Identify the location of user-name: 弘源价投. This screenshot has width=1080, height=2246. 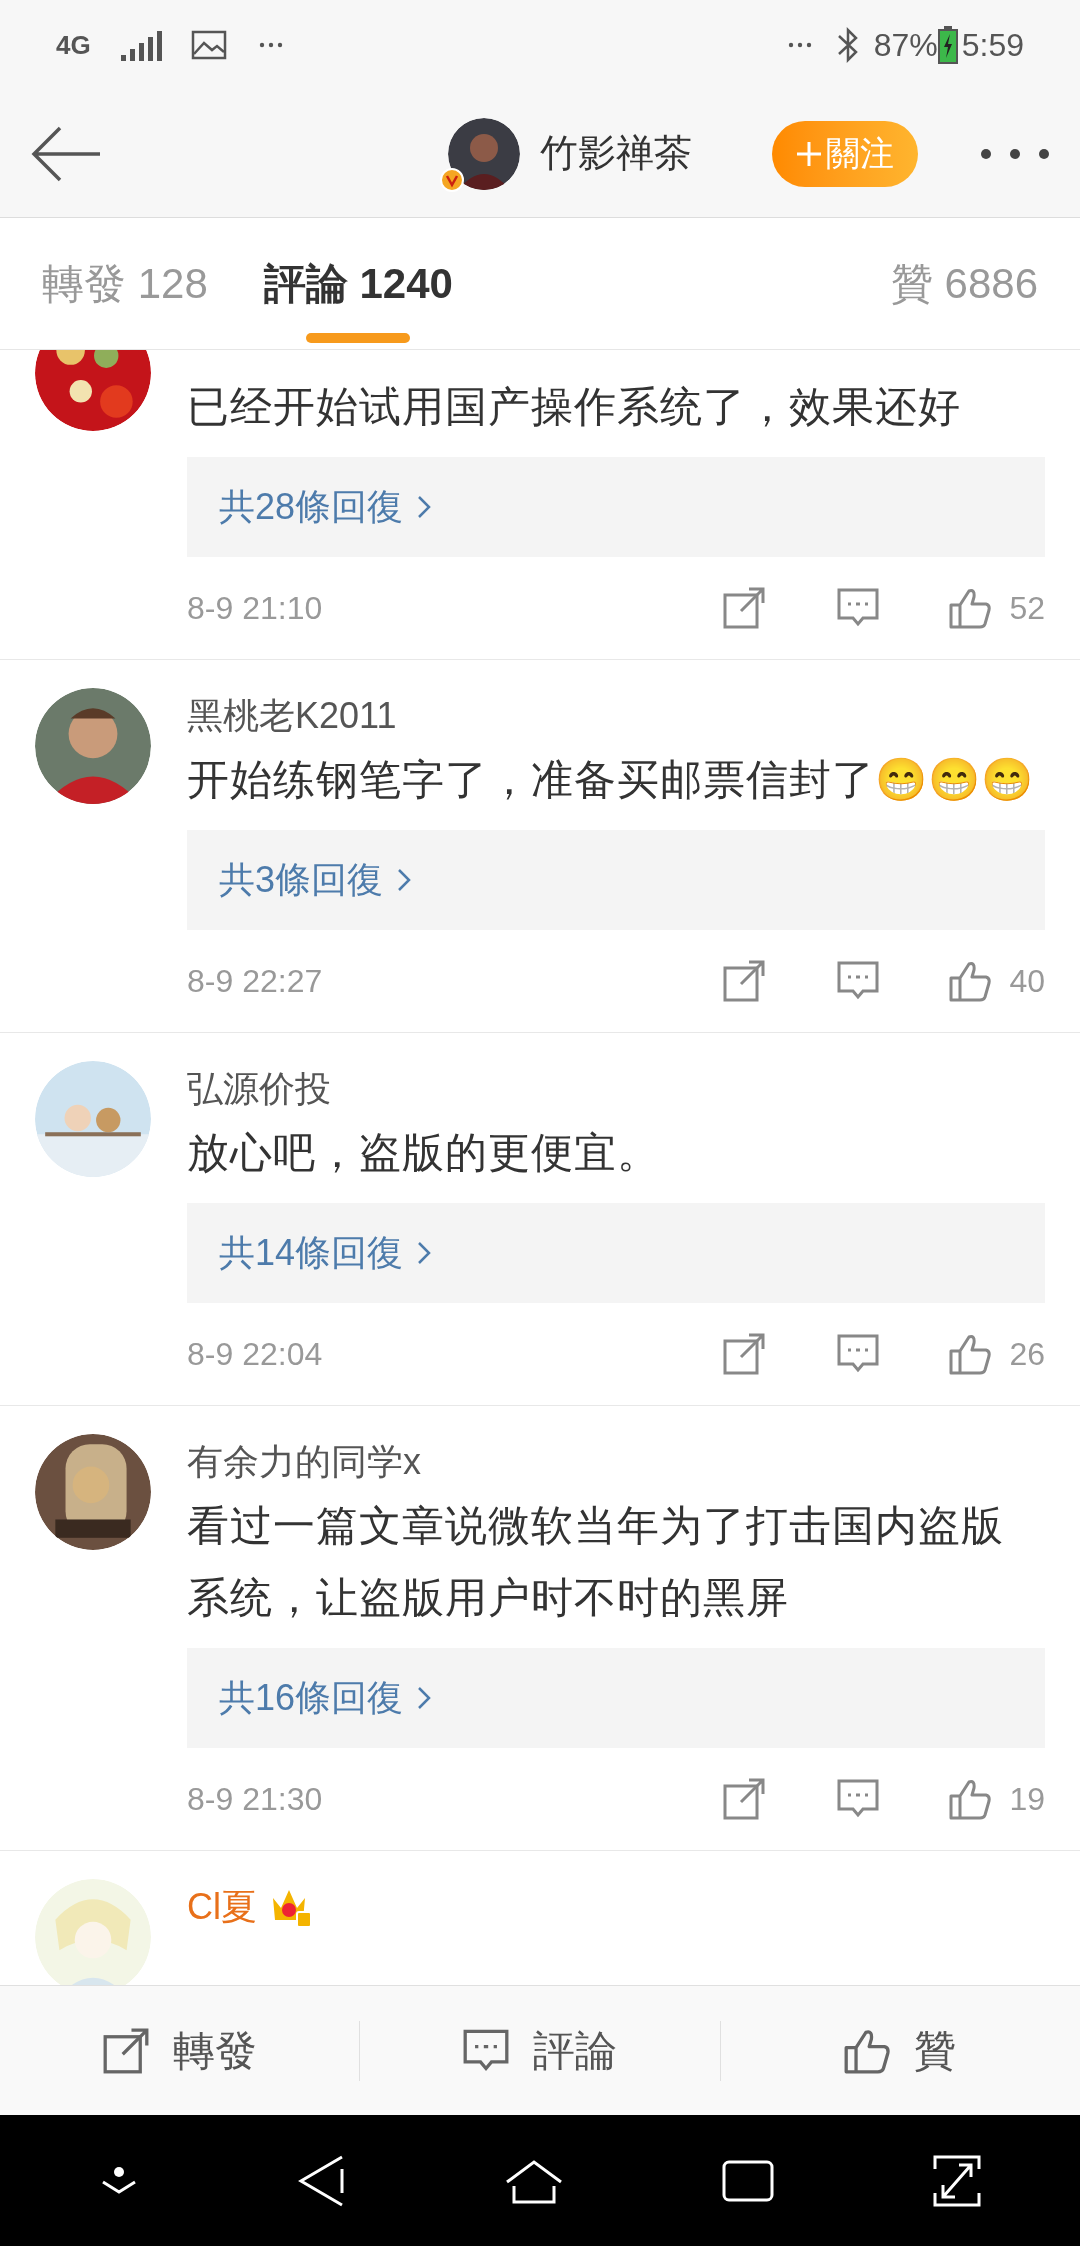
(259, 1089).